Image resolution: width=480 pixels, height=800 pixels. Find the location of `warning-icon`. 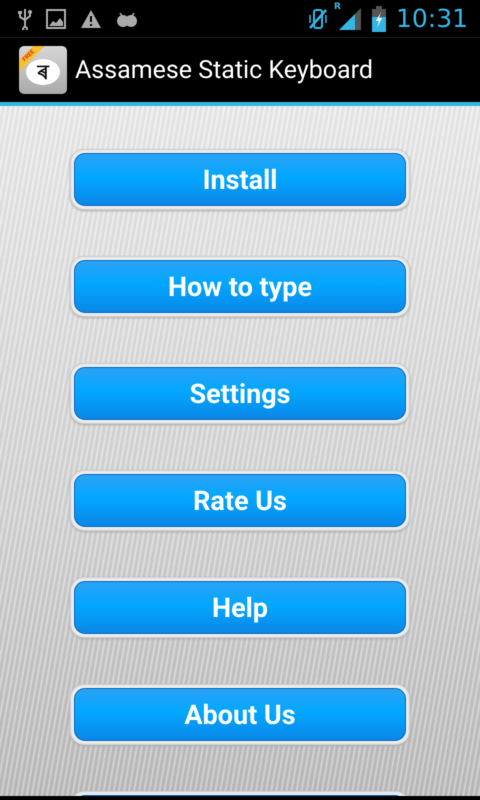

warning-icon is located at coordinates (91, 18).